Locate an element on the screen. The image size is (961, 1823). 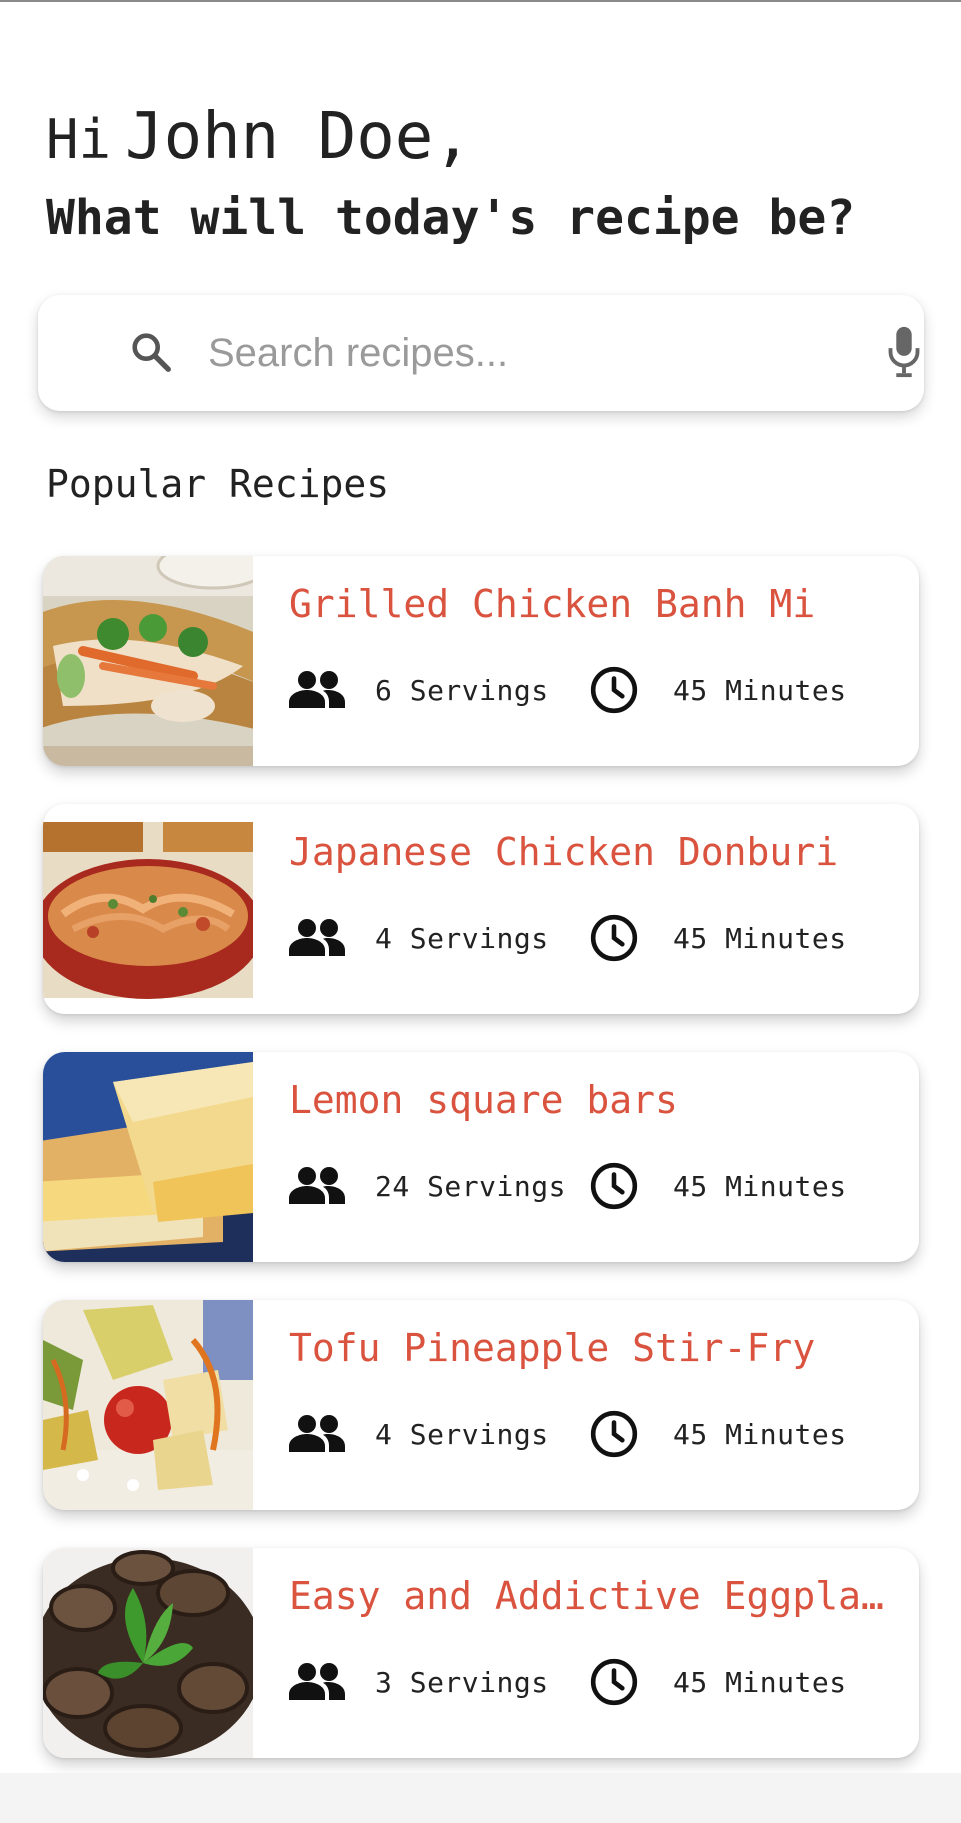
recipe-servings: 24 Servings is located at coordinates (427, 1186).